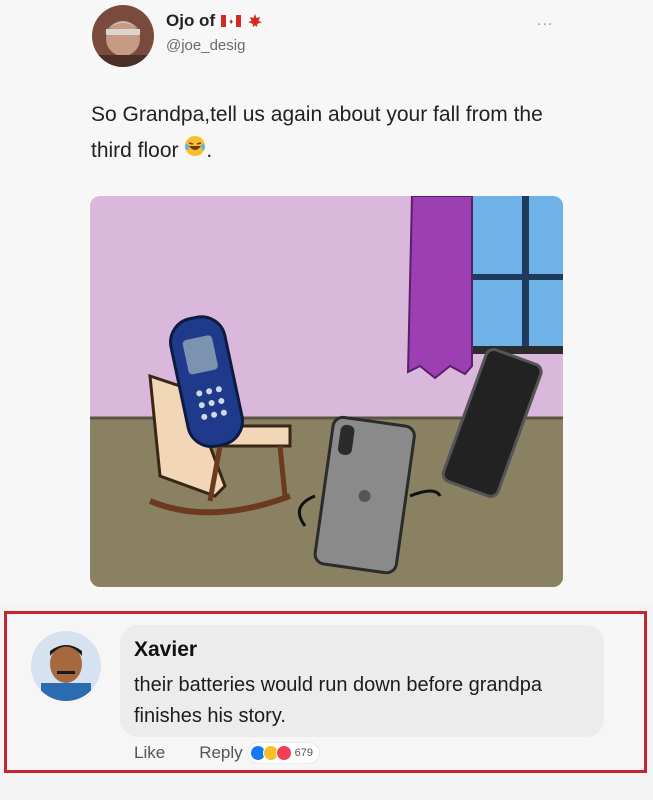 The width and height of the screenshot is (653, 800). What do you see at coordinates (195, 151) in the screenshot?
I see `laughing-tears-emoji-icon` at bounding box center [195, 151].